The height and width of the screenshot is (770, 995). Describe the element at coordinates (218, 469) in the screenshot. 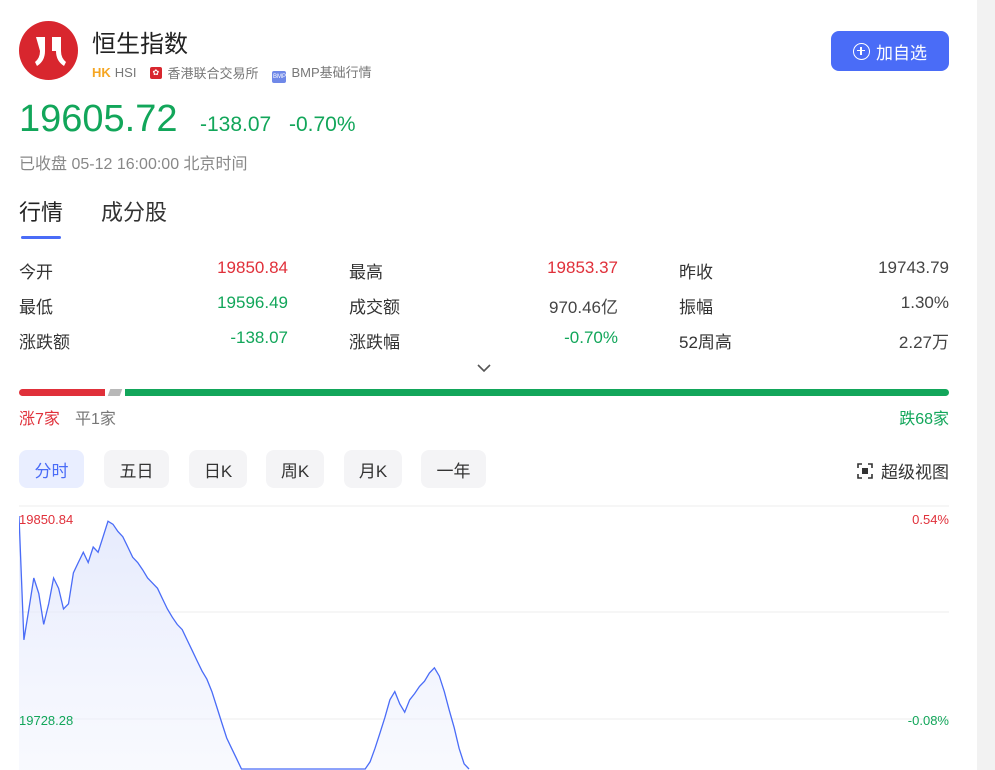

I see `period-daily-k-button: 日K` at that location.